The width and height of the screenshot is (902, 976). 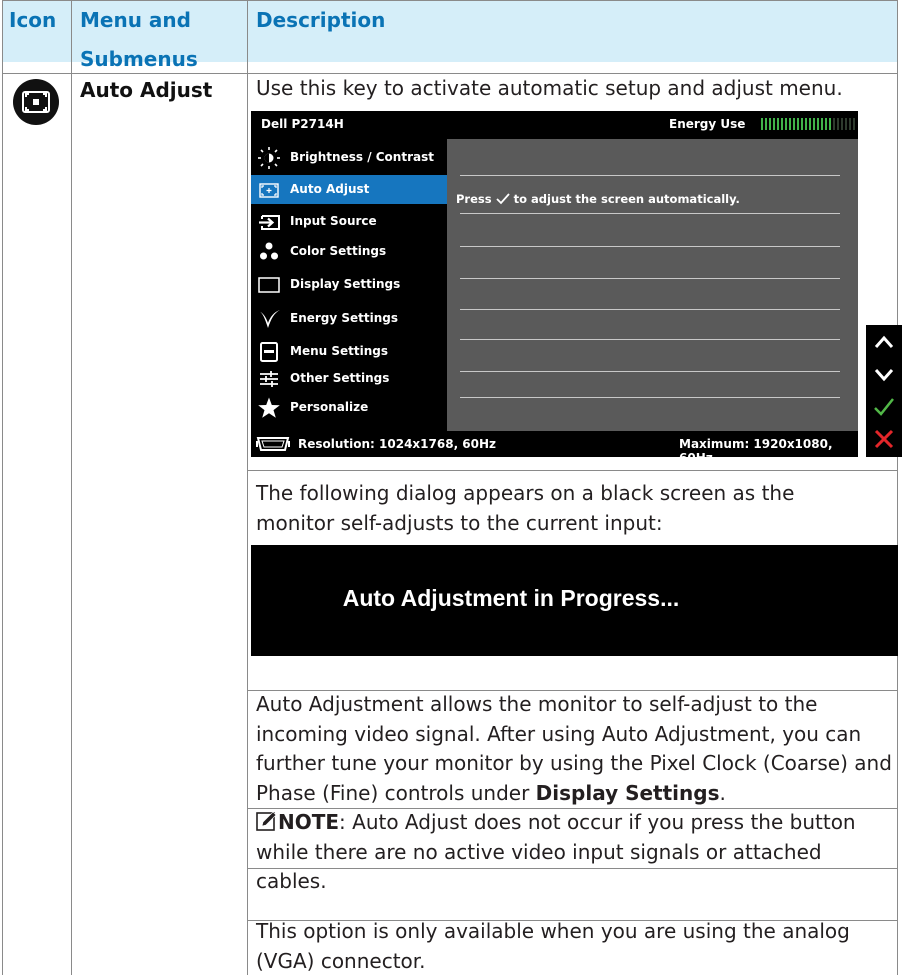 I want to click on osd-menu-item-menu-settings: Menu Settings, so click(x=349, y=351).